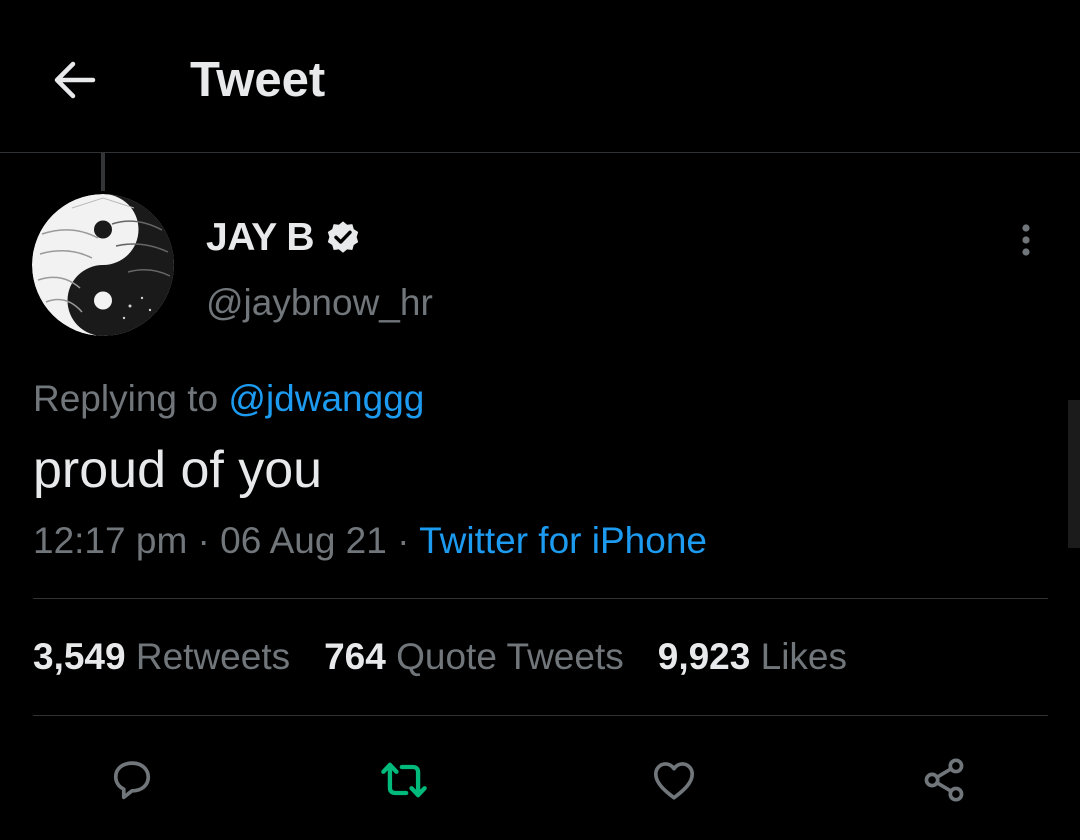 This screenshot has height=840, width=1080. What do you see at coordinates (178, 470) in the screenshot?
I see `tweet-text: proud of you` at bounding box center [178, 470].